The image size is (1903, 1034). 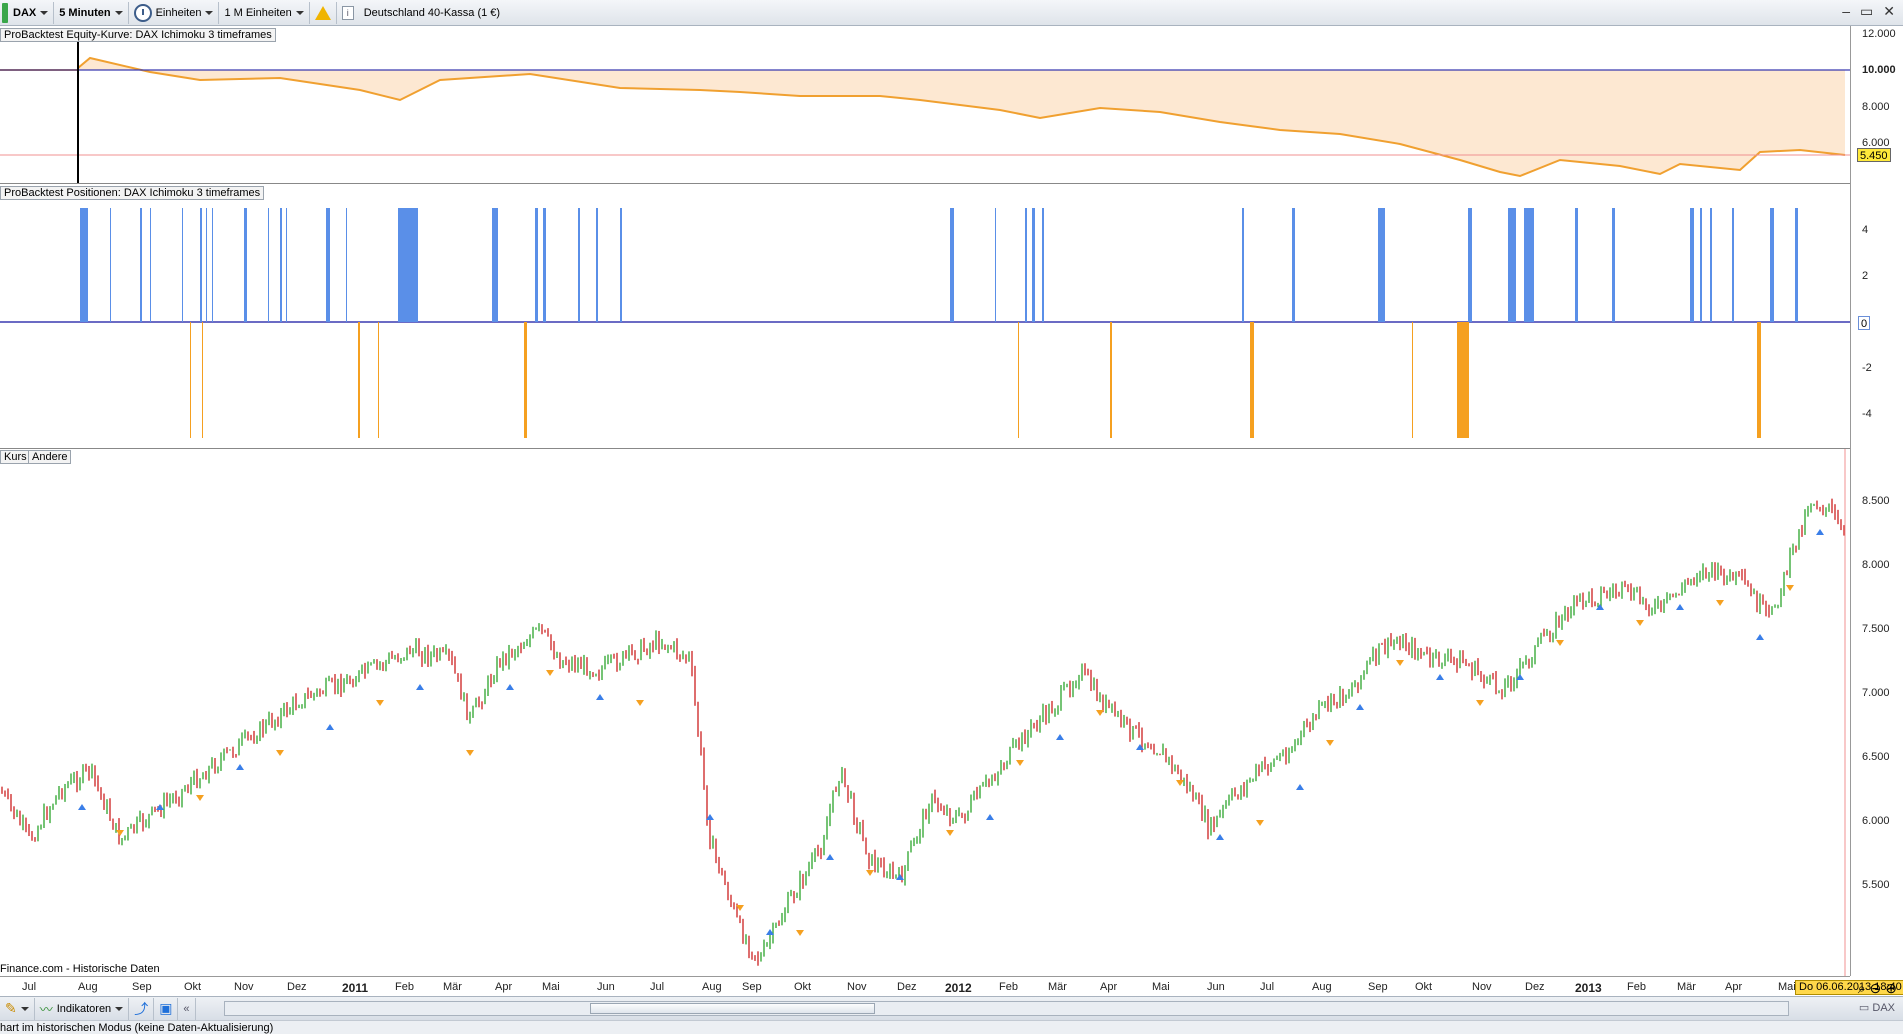 I want to click on positions-tick: -2, so click(x=1867, y=368).